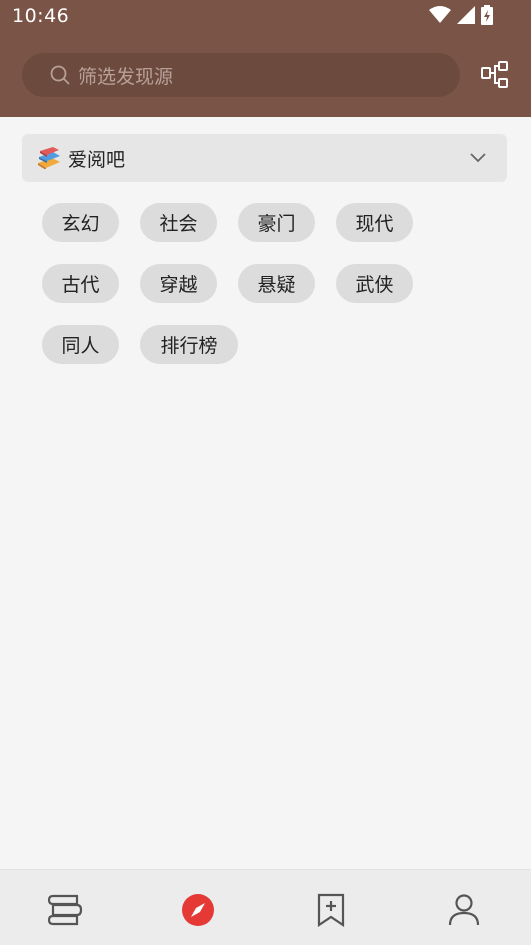 This screenshot has height=945, width=531. I want to click on source-name: 爱阅吧, so click(97, 159).